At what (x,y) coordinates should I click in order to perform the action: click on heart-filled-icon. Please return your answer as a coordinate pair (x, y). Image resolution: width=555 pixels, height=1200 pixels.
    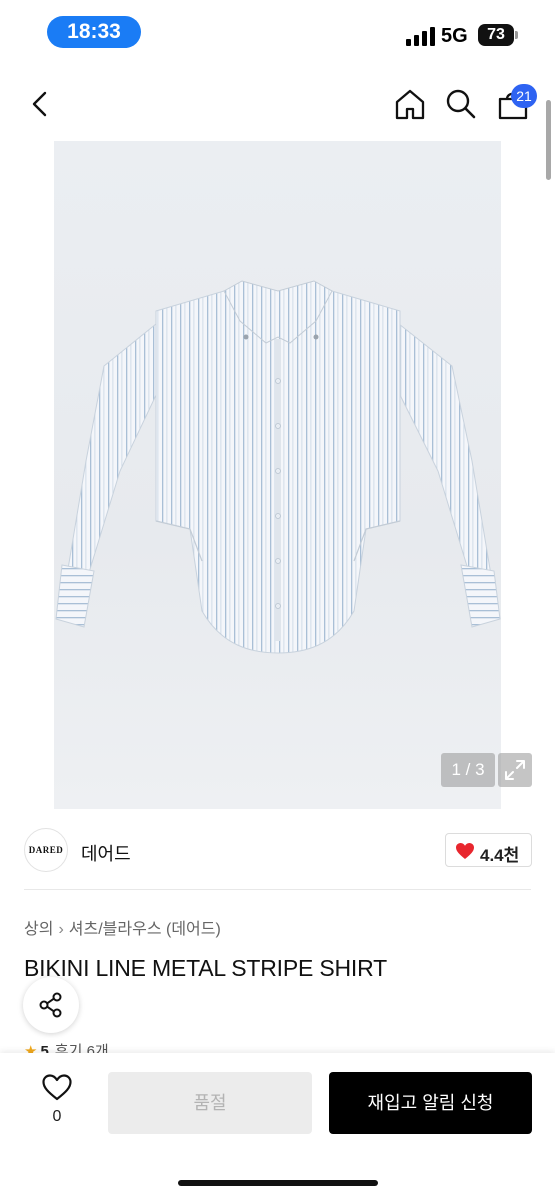
    Looking at the image, I should click on (465, 851).